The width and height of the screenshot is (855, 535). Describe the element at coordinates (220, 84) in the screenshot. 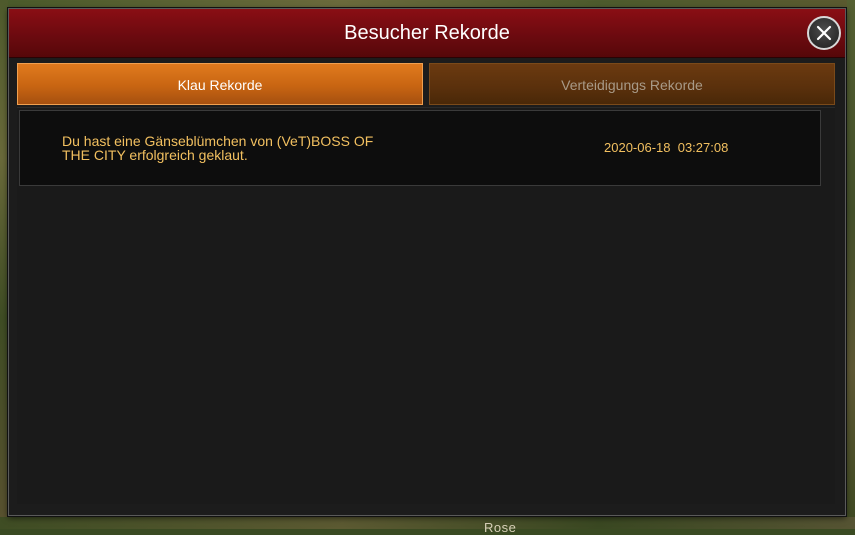

I see `tab-theft-records: Klau Rekorde` at that location.